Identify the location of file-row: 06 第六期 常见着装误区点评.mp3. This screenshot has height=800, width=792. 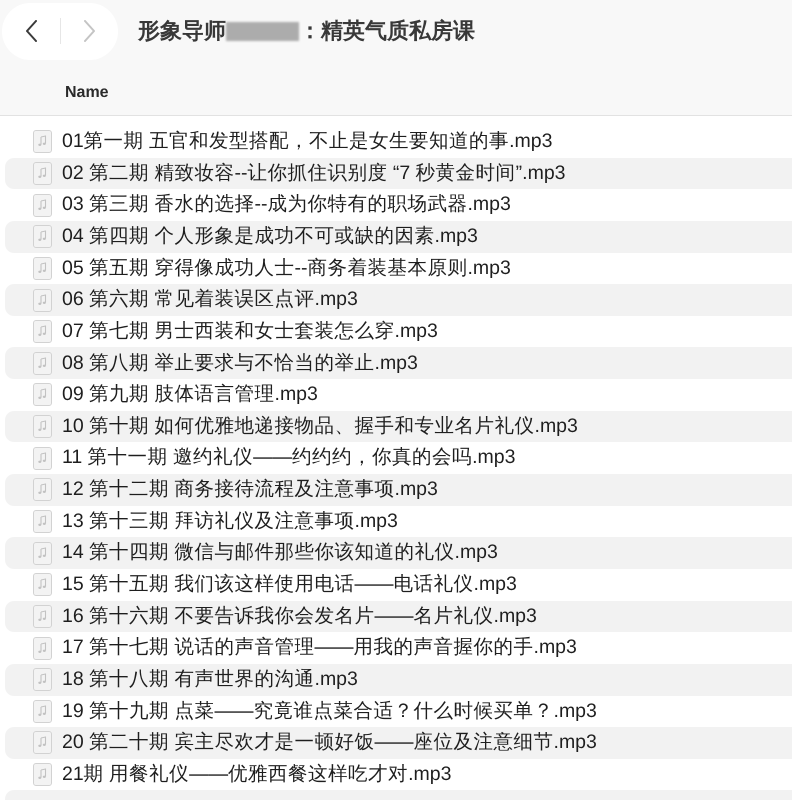
(398, 300).